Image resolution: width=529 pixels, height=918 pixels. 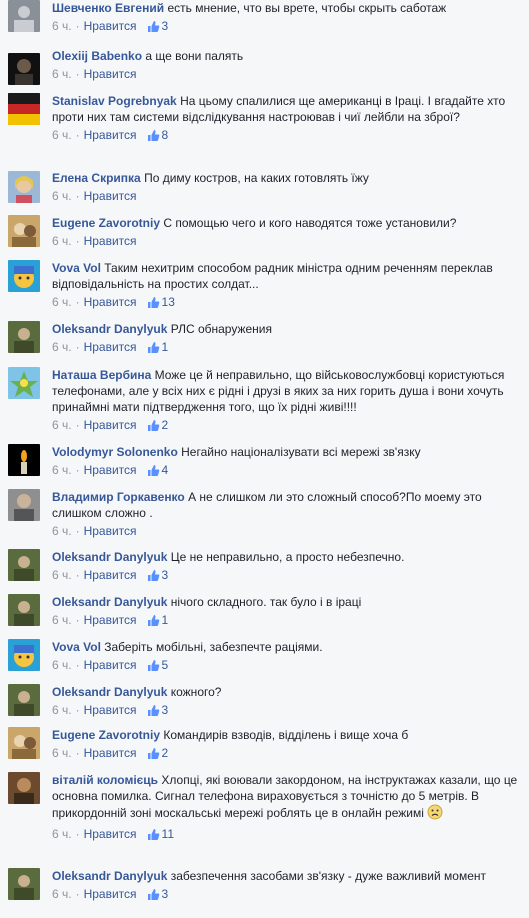 What do you see at coordinates (97, 56) in the screenshot?
I see `comment-author-link: Olexiij Babenko` at bounding box center [97, 56].